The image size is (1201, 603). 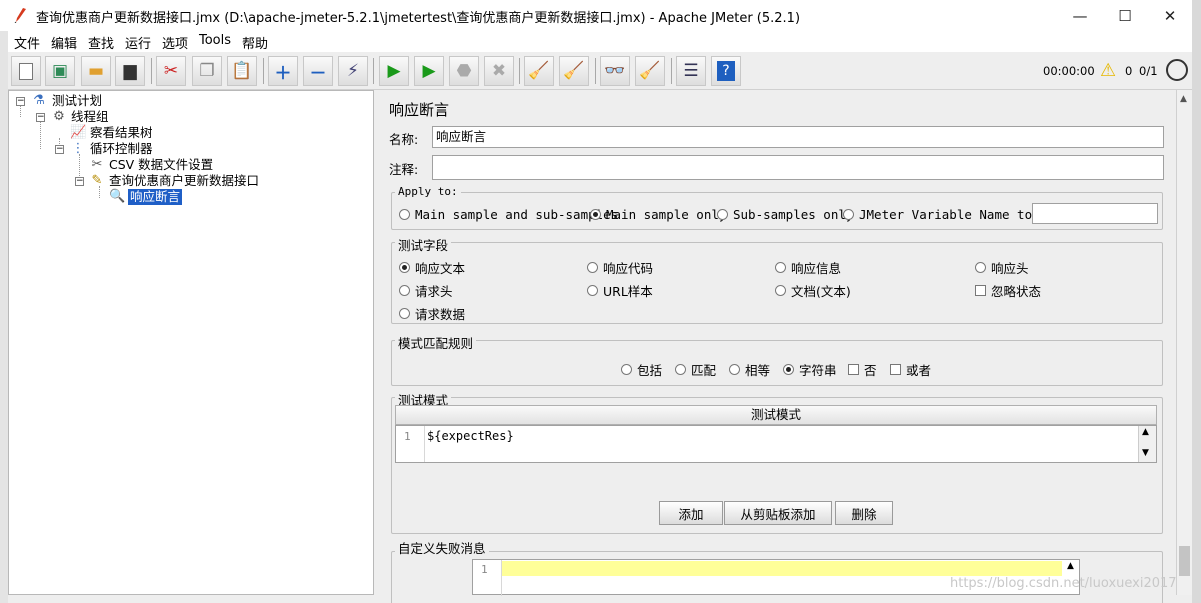 What do you see at coordinates (777, 363) in the screenshot?
I see `matching-rules-group` at bounding box center [777, 363].